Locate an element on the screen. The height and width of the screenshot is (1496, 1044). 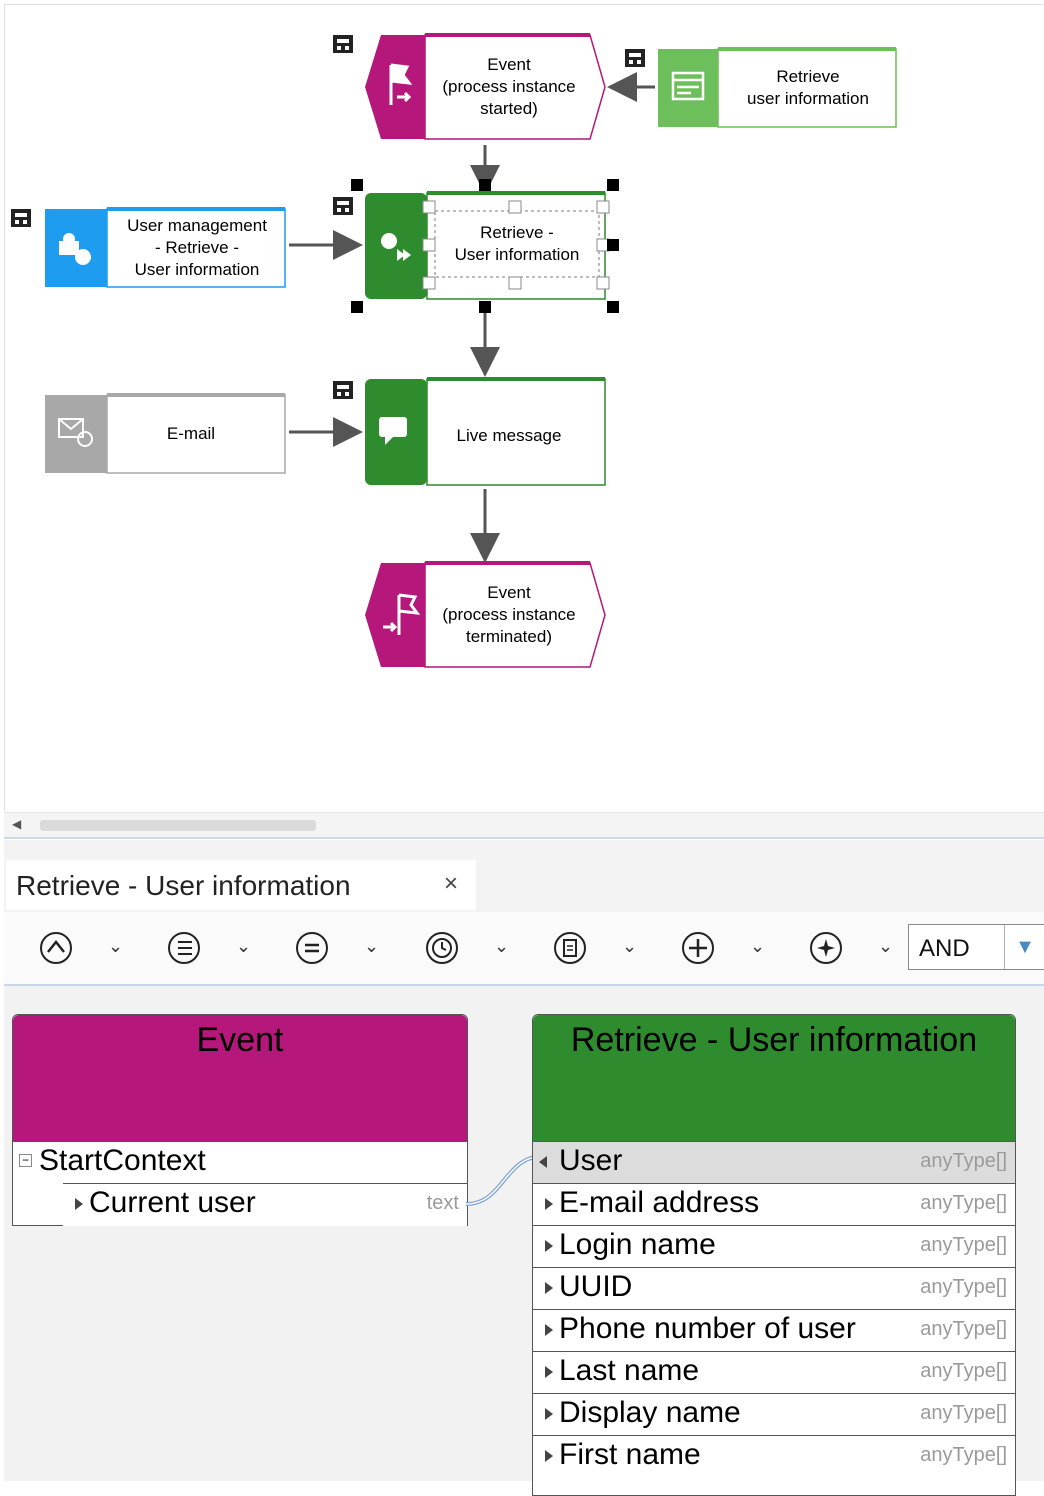
collapse-left-icon is located at coordinates (543, 1162).